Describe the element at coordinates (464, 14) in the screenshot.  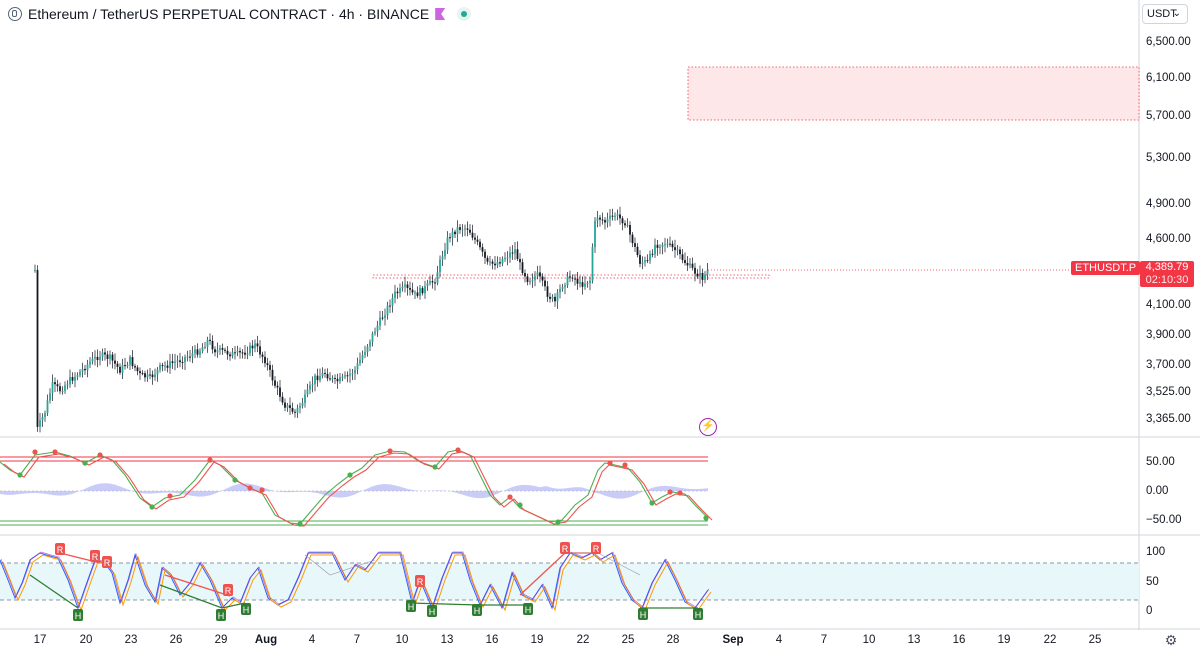
I see `market-status-icon` at that location.